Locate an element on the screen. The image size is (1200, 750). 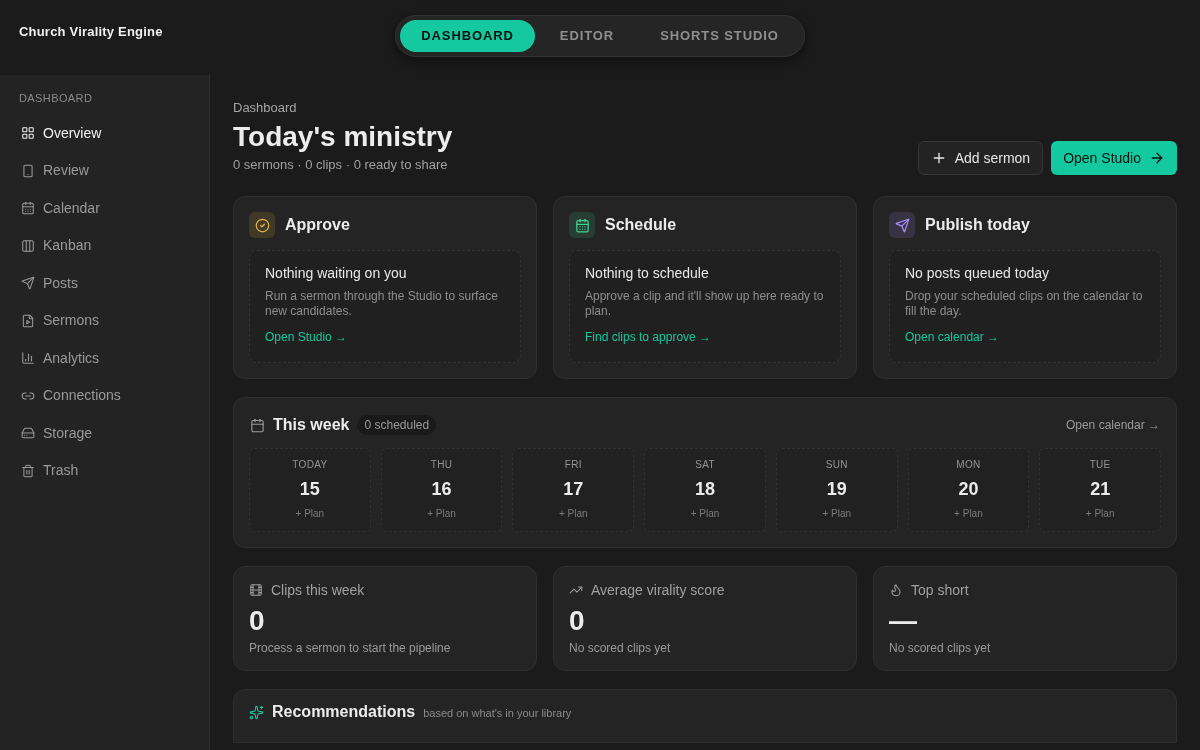
day-tile: MON 20 + Plan is located at coordinates (968, 490).